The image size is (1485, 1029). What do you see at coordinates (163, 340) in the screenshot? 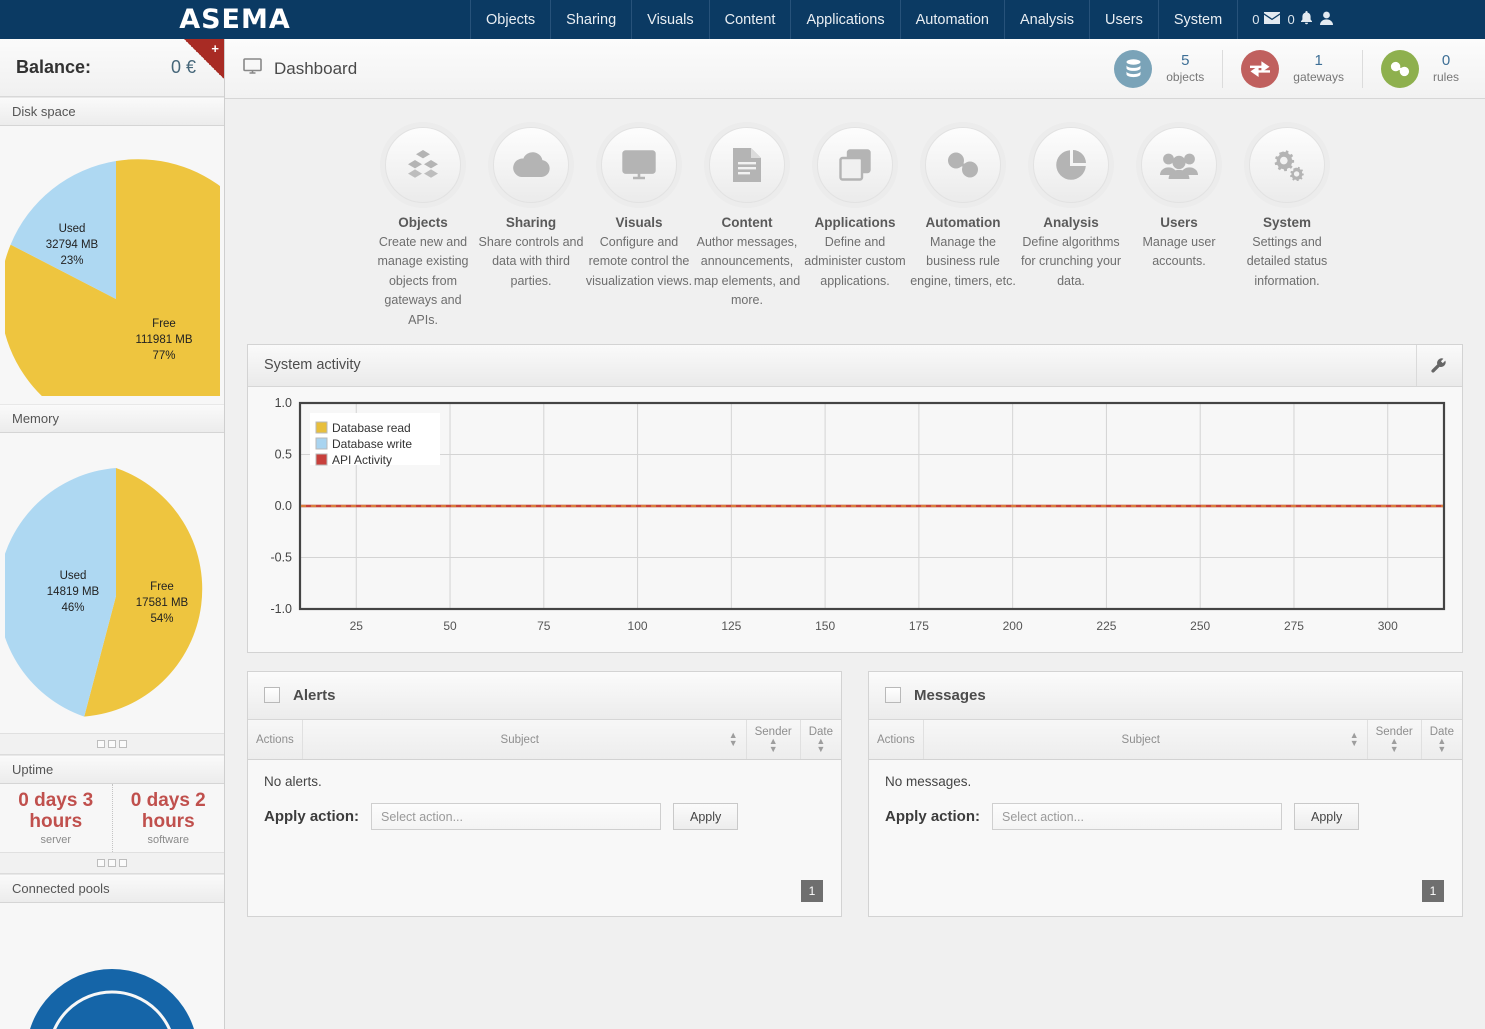
I see `disk-free-value: 111981 MB` at bounding box center [163, 340].